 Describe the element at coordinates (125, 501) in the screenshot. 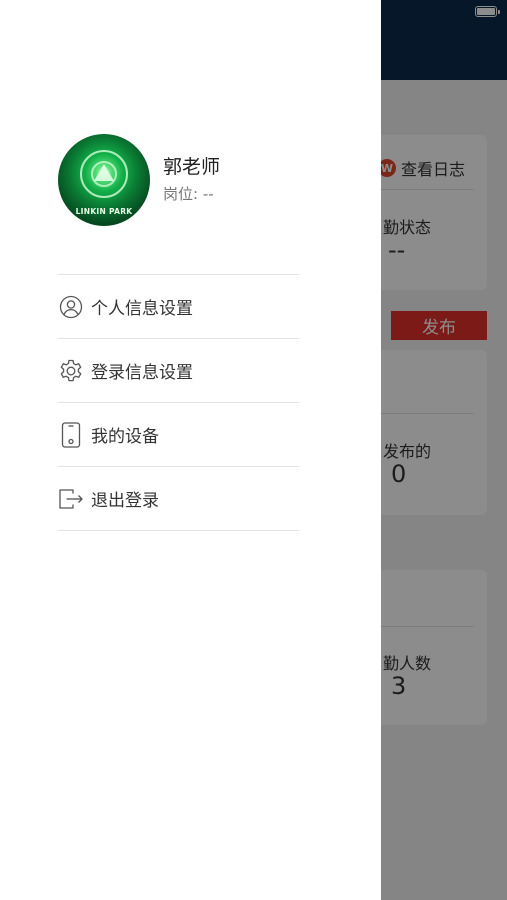

I see `menu-item-label: 退出登录` at that location.